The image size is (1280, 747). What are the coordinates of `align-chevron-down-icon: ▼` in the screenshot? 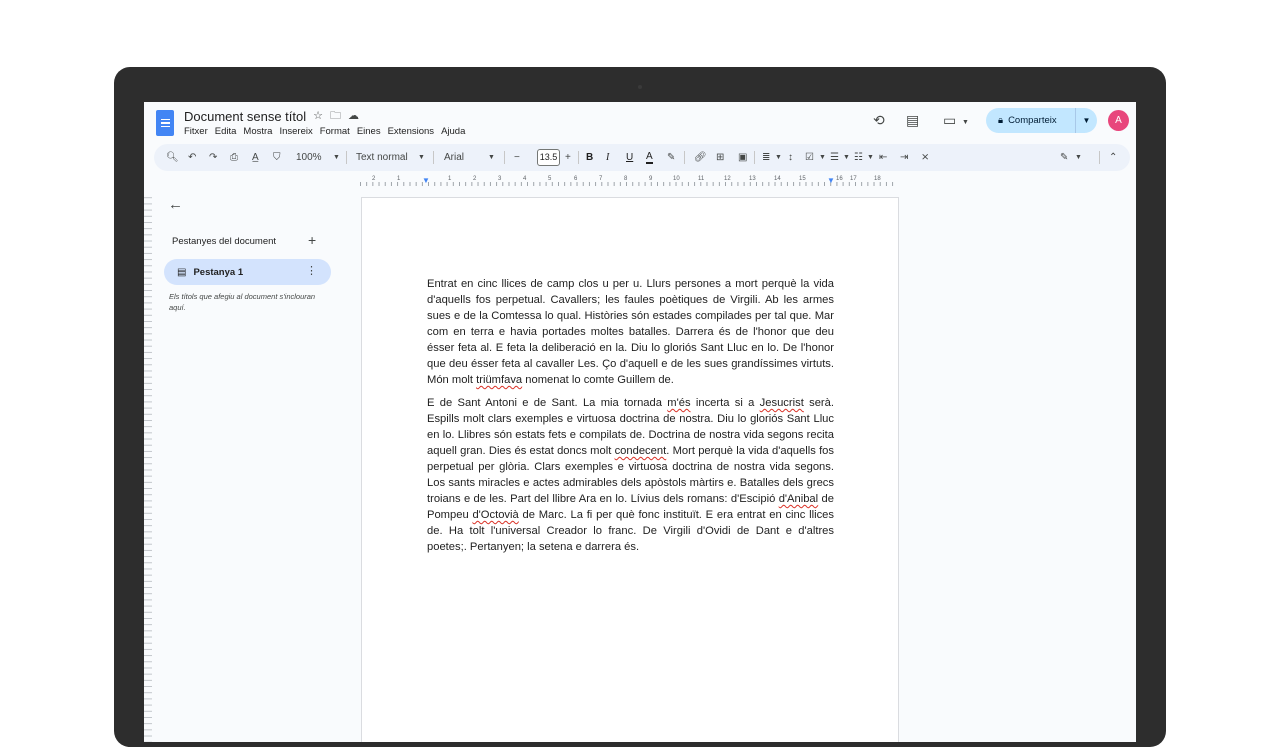 It's located at (778, 157).